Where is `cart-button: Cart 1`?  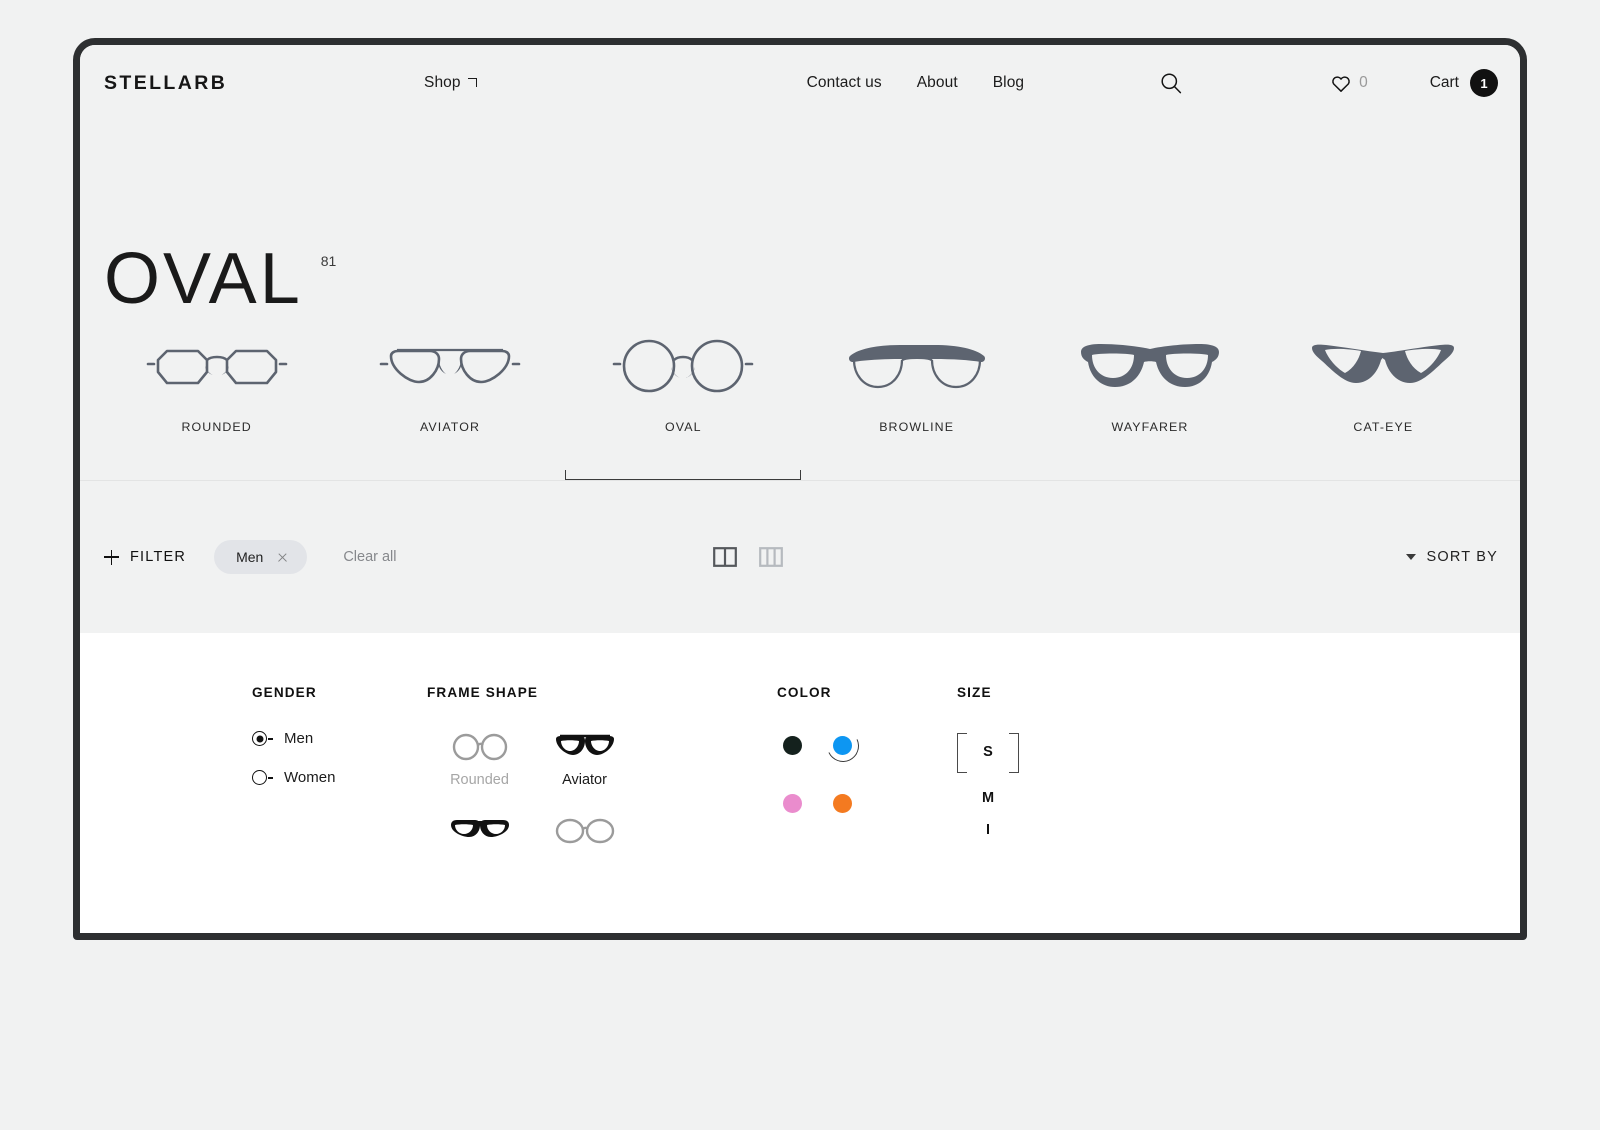 cart-button: Cart 1 is located at coordinates (1464, 83).